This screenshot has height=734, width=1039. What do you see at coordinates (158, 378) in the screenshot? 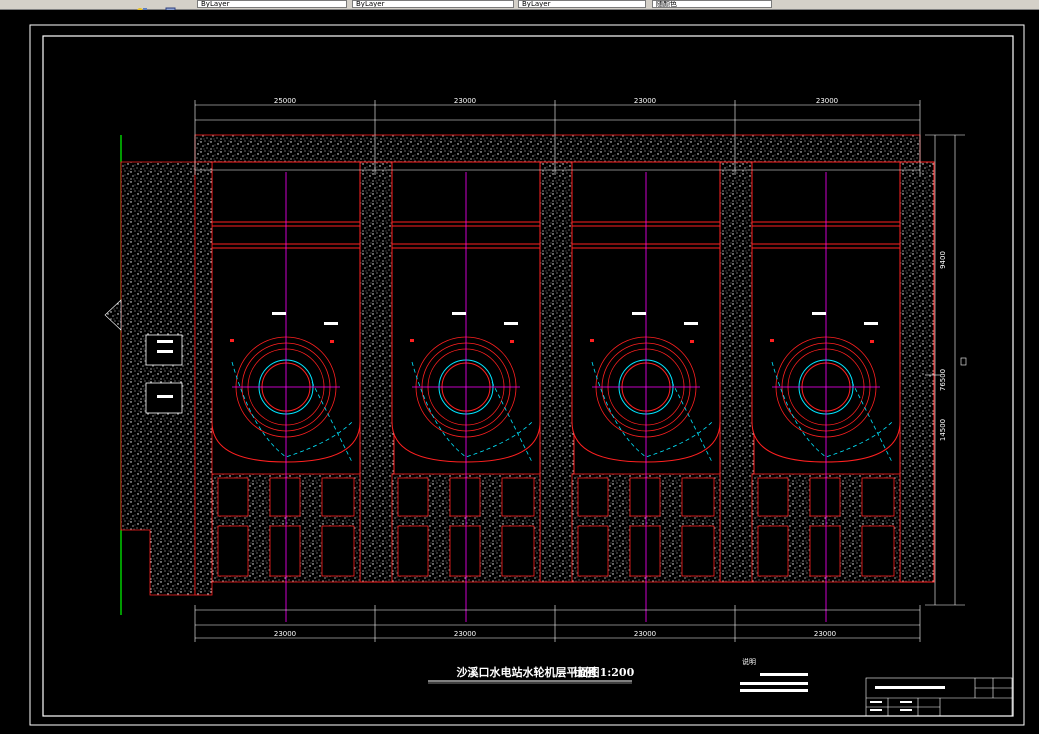
I see `left-abutment` at bounding box center [158, 378].